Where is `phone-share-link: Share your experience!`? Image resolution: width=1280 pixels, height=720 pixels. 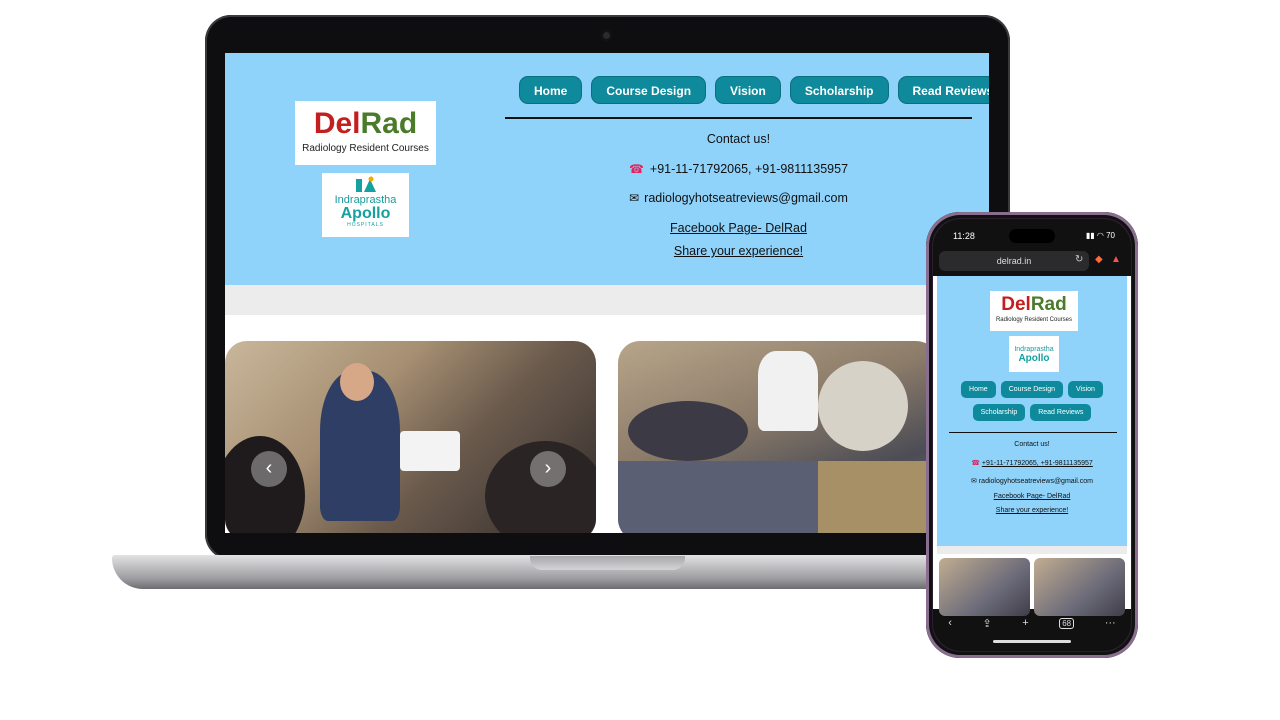
phone-share-link: Share your experience! is located at coordinates (1032, 510).